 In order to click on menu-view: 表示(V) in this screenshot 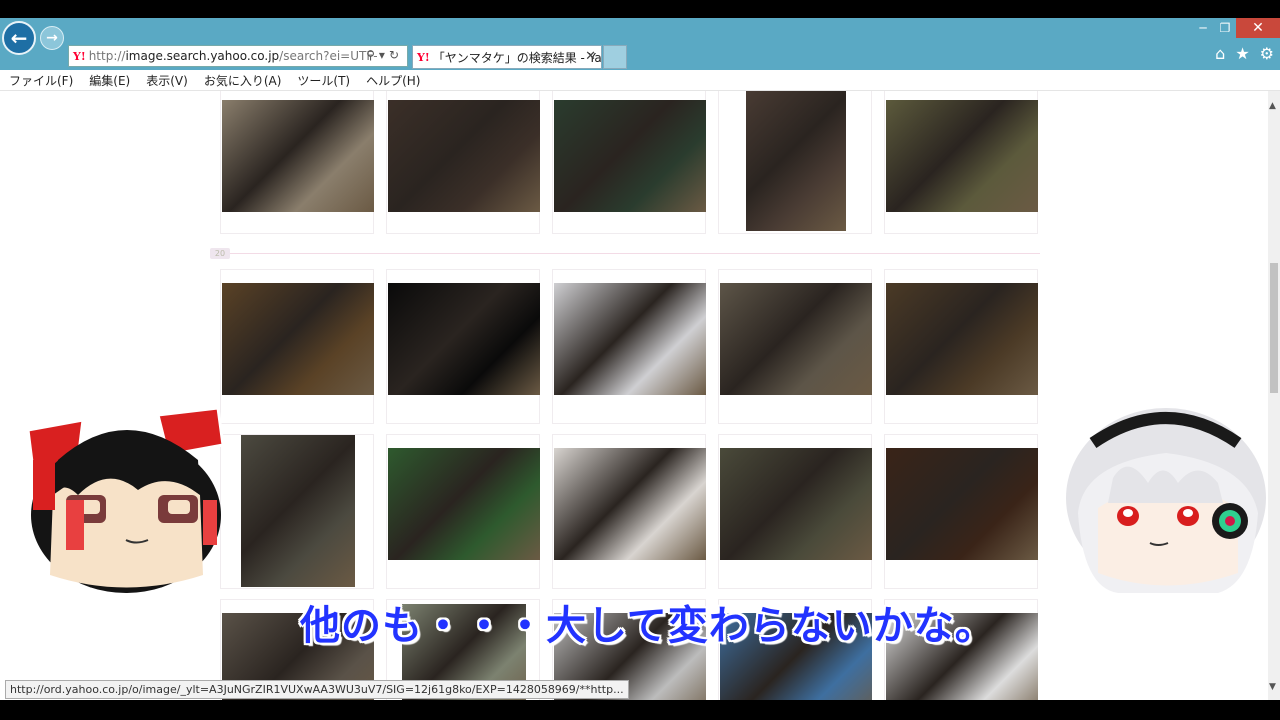, I will do `click(167, 80)`.